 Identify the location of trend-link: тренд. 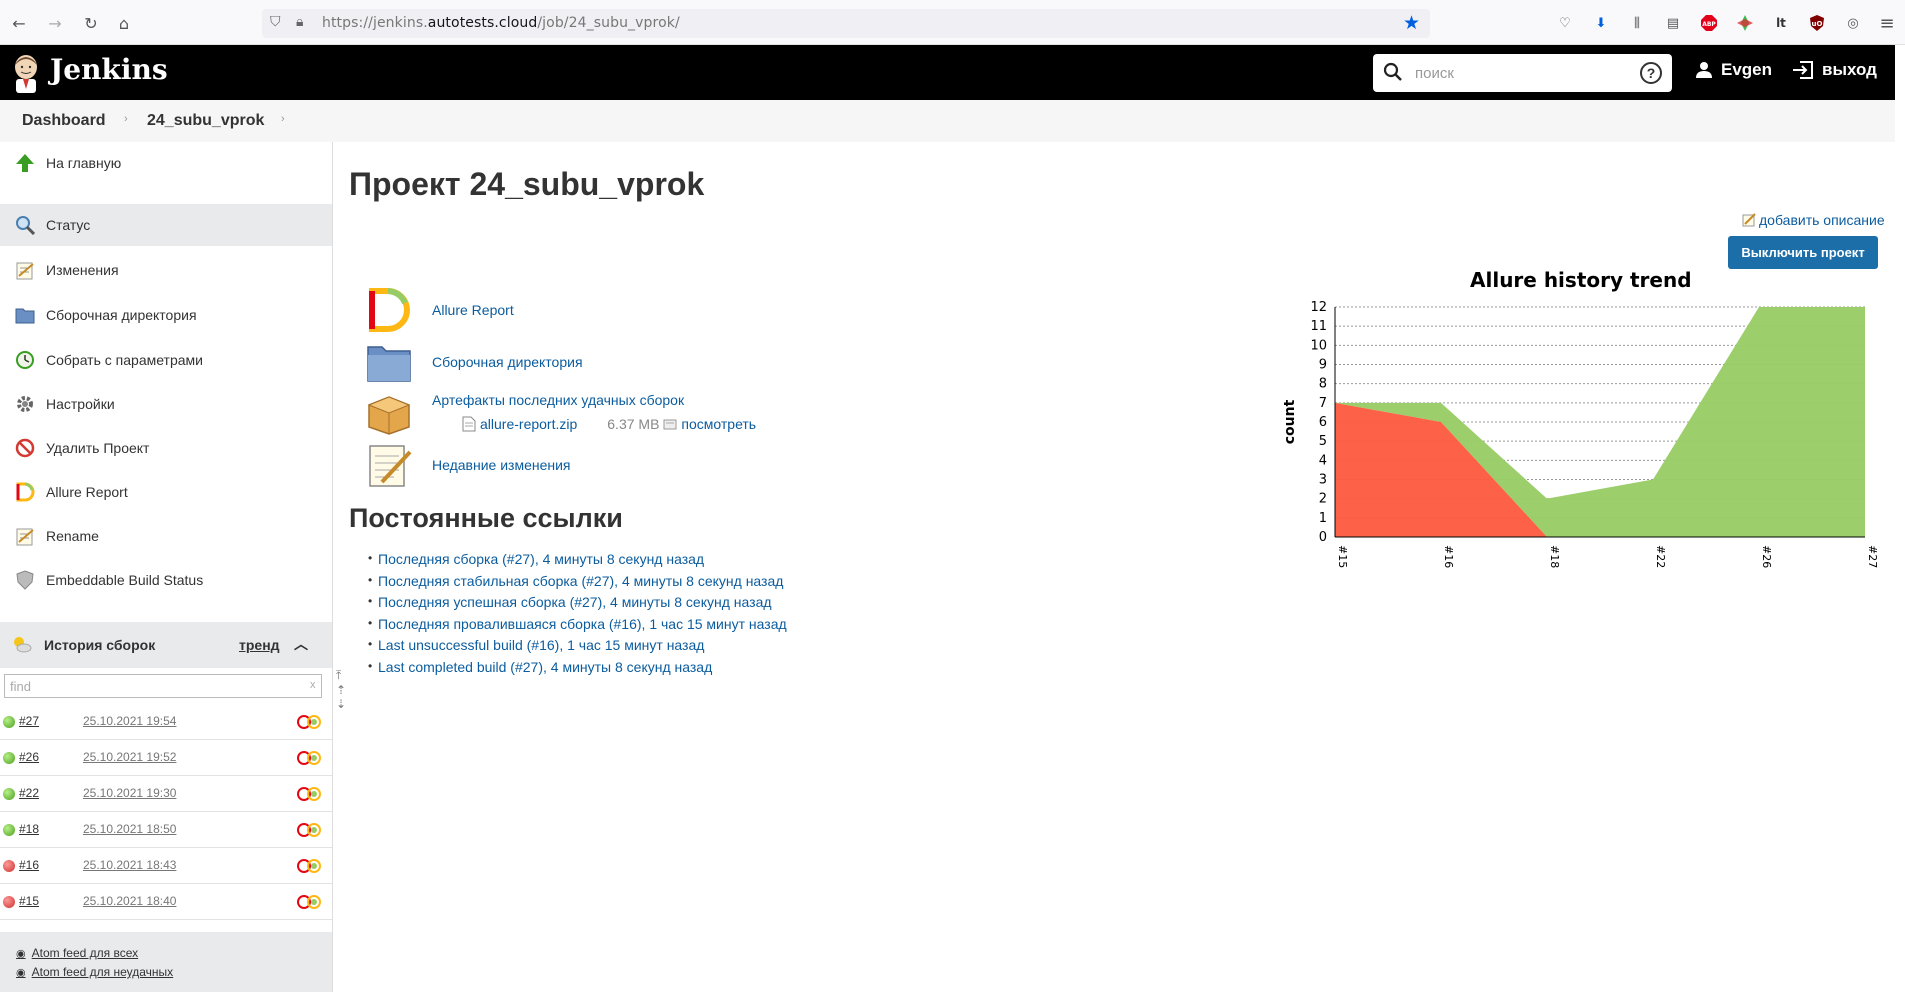
(259, 645).